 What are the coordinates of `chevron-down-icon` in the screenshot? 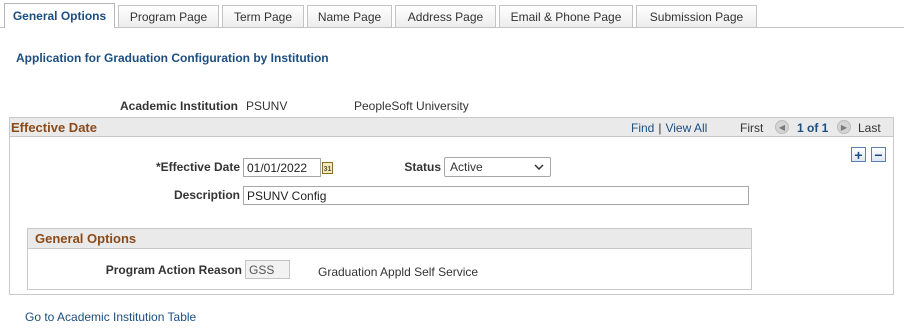 It's located at (539, 167).